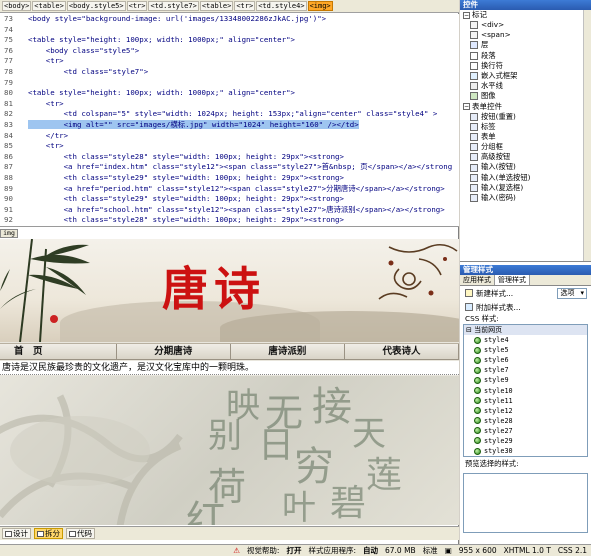 The image size is (591, 556). I want to click on code-line: 79, so click(229, 83).